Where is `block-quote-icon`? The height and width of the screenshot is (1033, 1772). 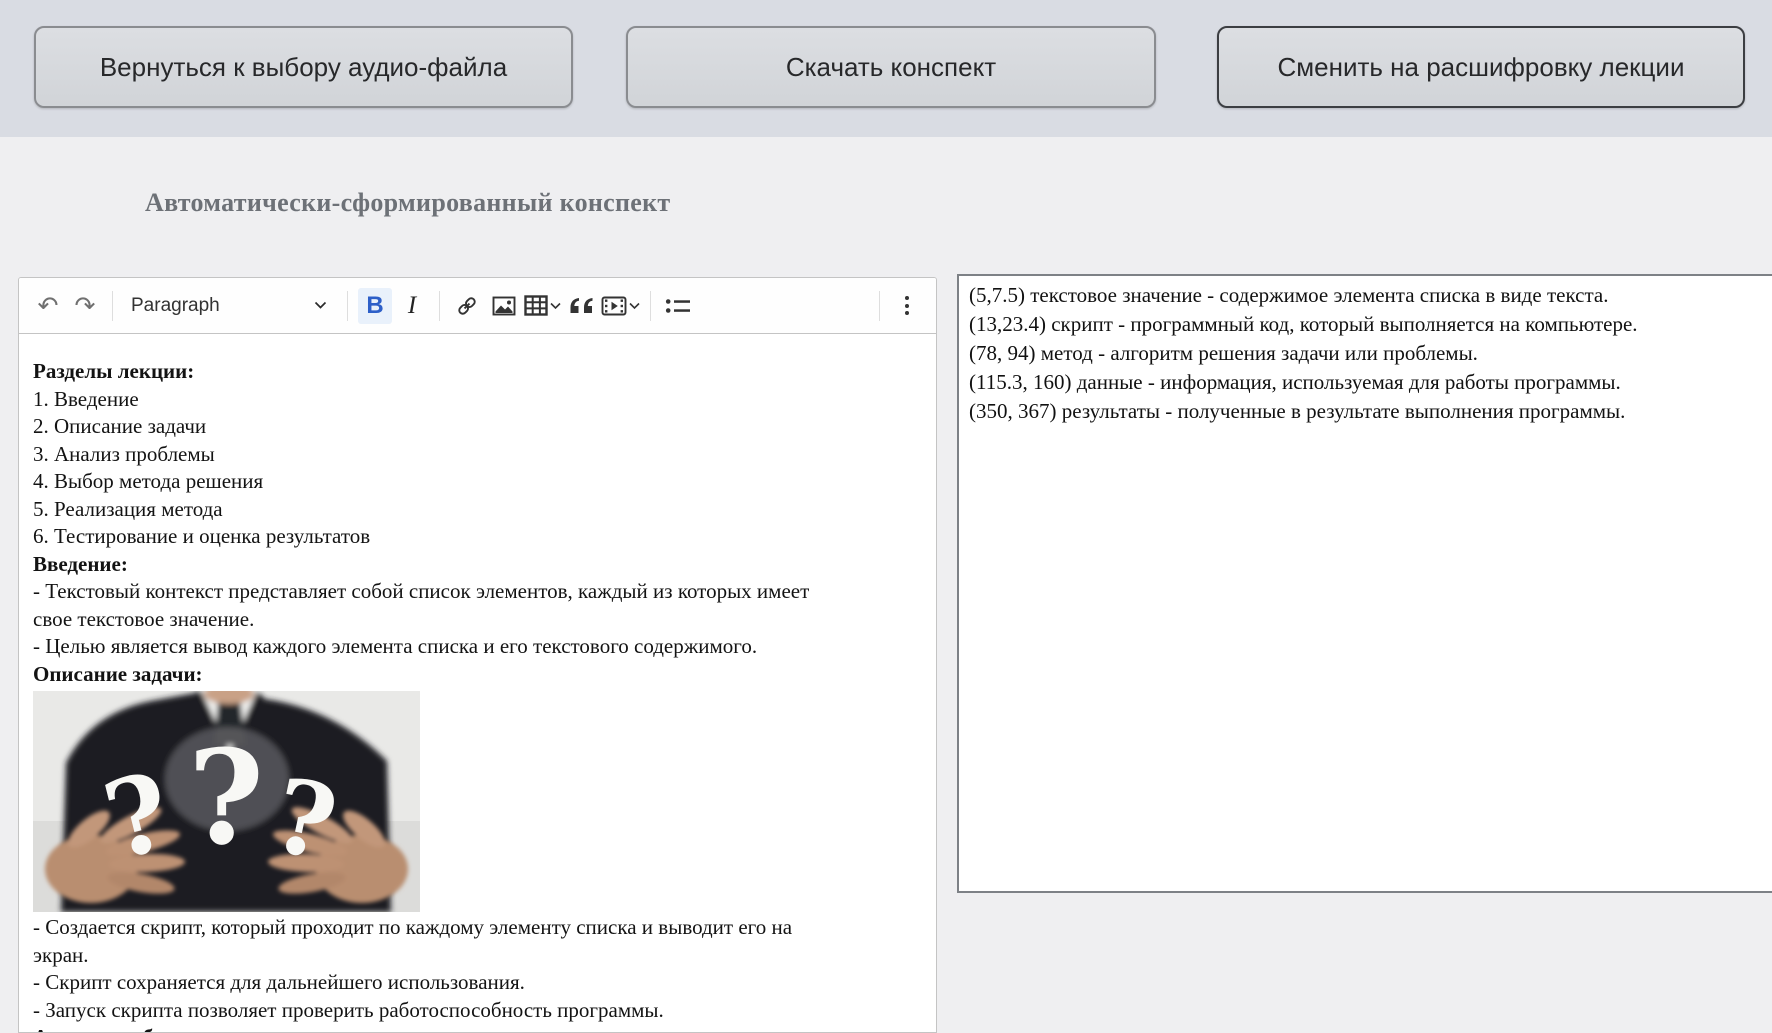
block-quote-icon is located at coordinates (581, 305).